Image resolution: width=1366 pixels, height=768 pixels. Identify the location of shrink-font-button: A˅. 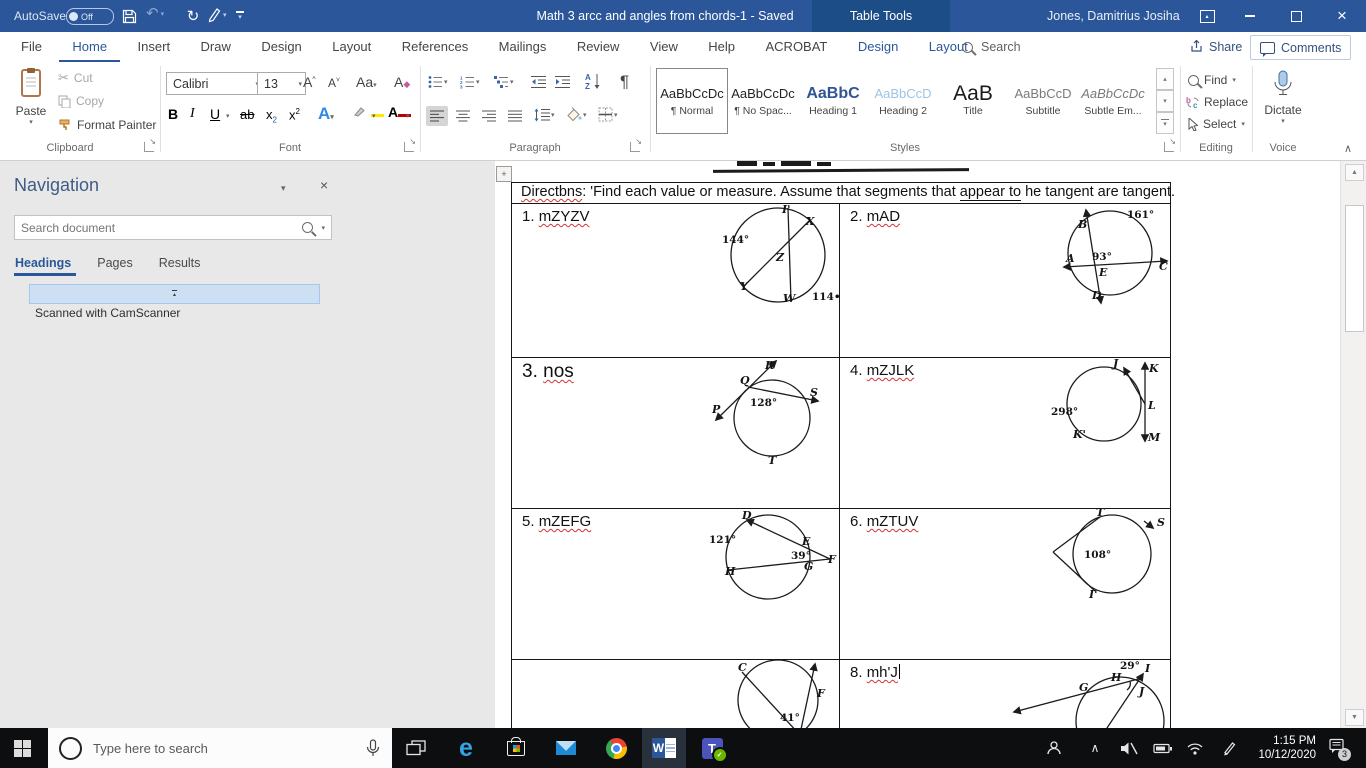
(334, 83).